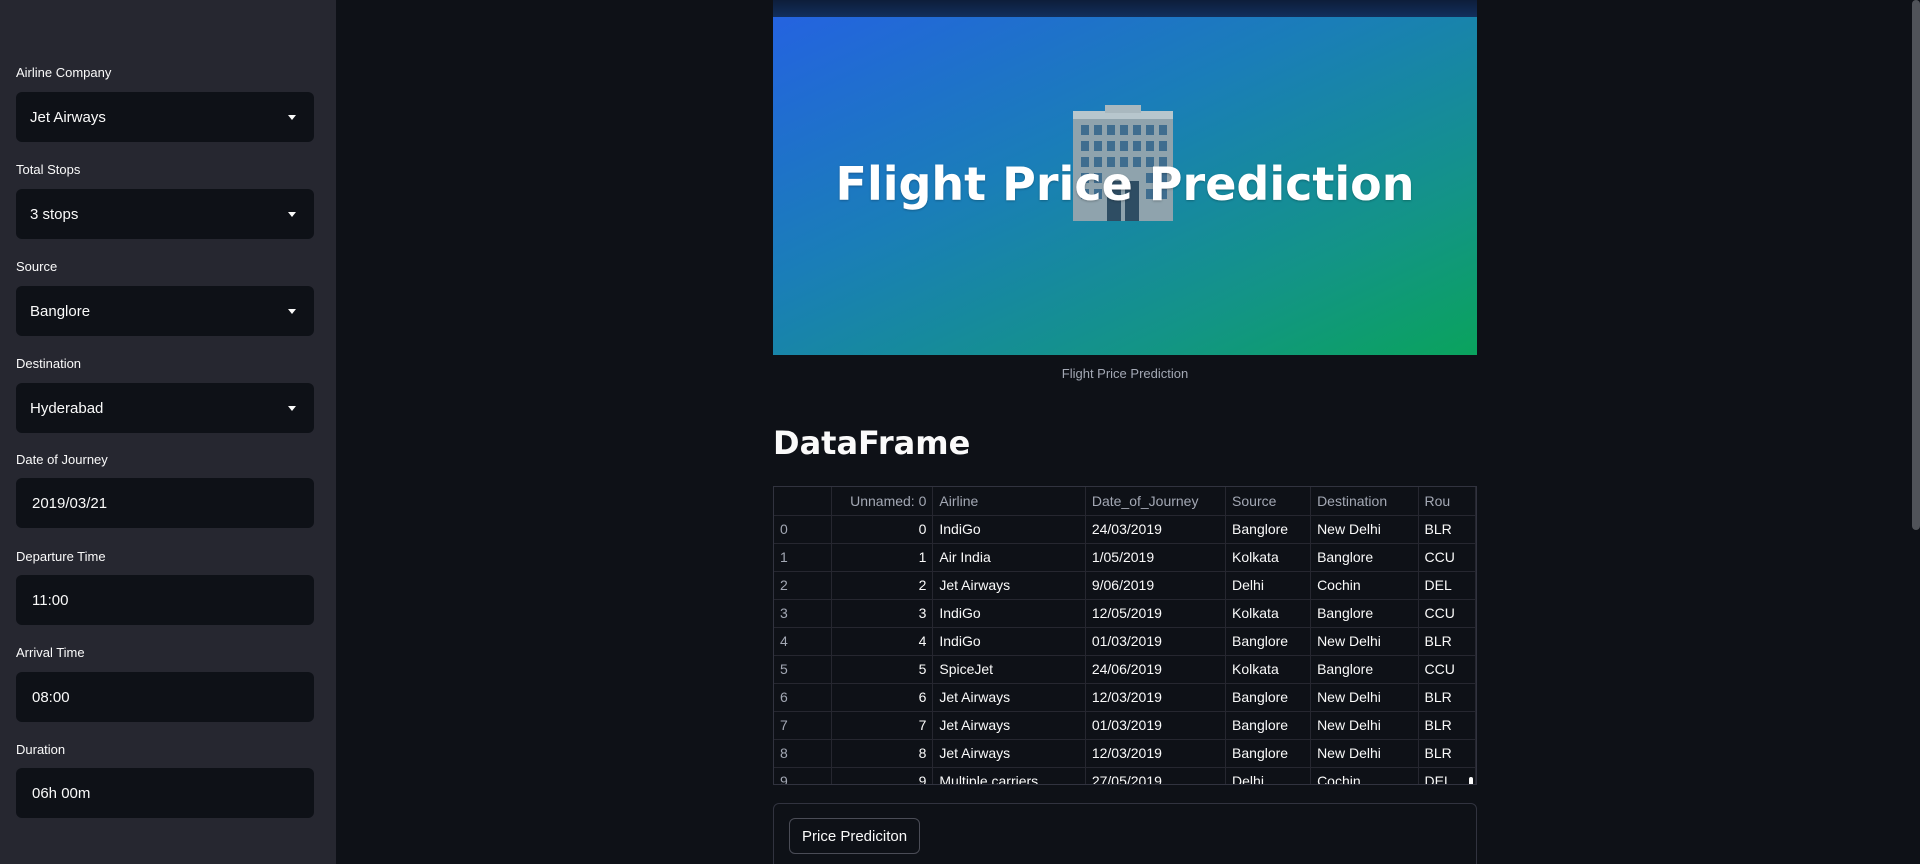 Image resolution: width=1920 pixels, height=864 pixels. Describe the element at coordinates (803, 585) in the screenshot. I see `row-index: 2` at that location.